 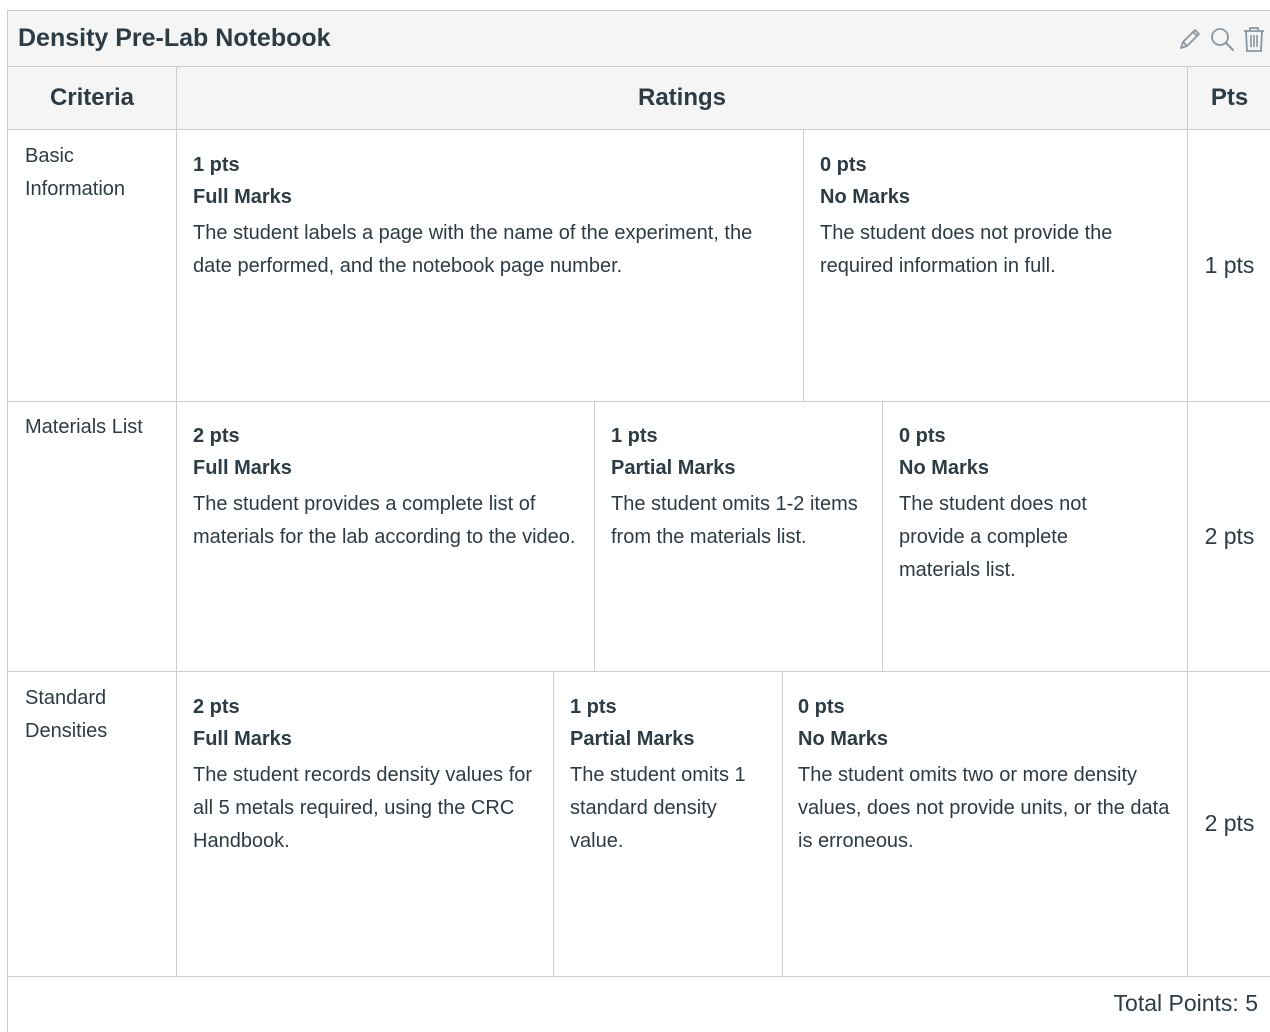 I want to click on total-points: Total Points: 5, so click(x=1185, y=1003).